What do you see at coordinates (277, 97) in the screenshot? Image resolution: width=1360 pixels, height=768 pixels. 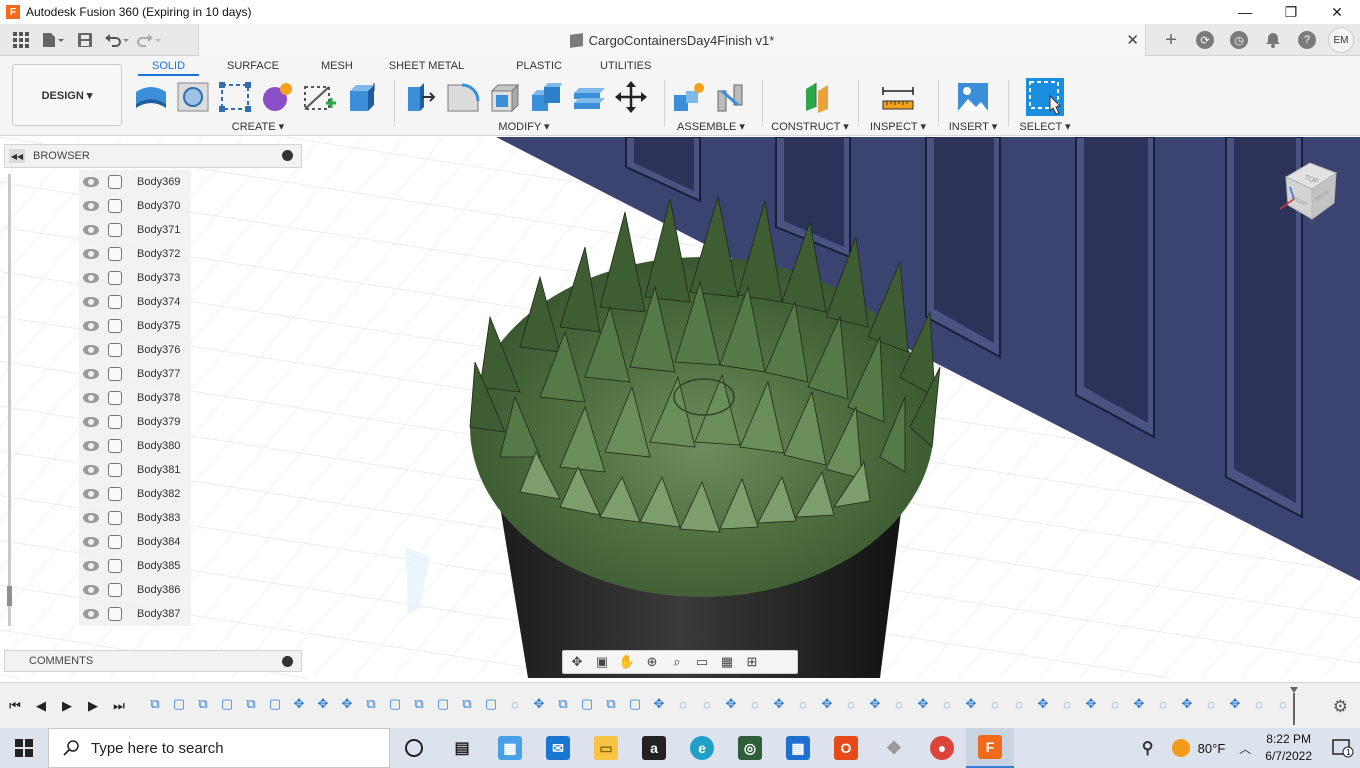 I see `create-form-sphere-icon` at bounding box center [277, 97].